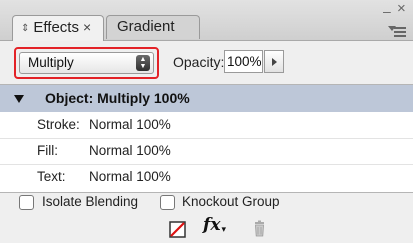 This screenshot has width=413, height=243. I want to click on list-item-object: Object: Multiply 100%, so click(206, 98).